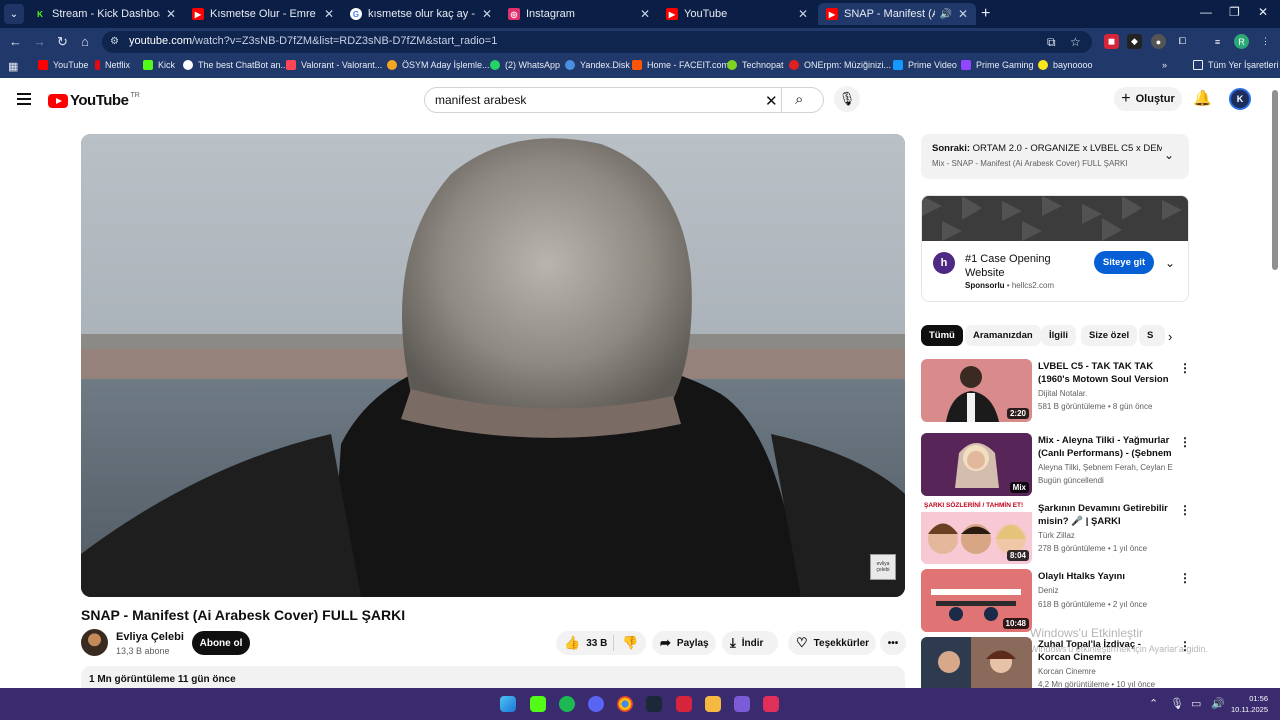 The width and height of the screenshot is (1280, 720). Describe the element at coordinates (1058, 335) in the screenshot. I see `chip-related: İlgili` at that location.